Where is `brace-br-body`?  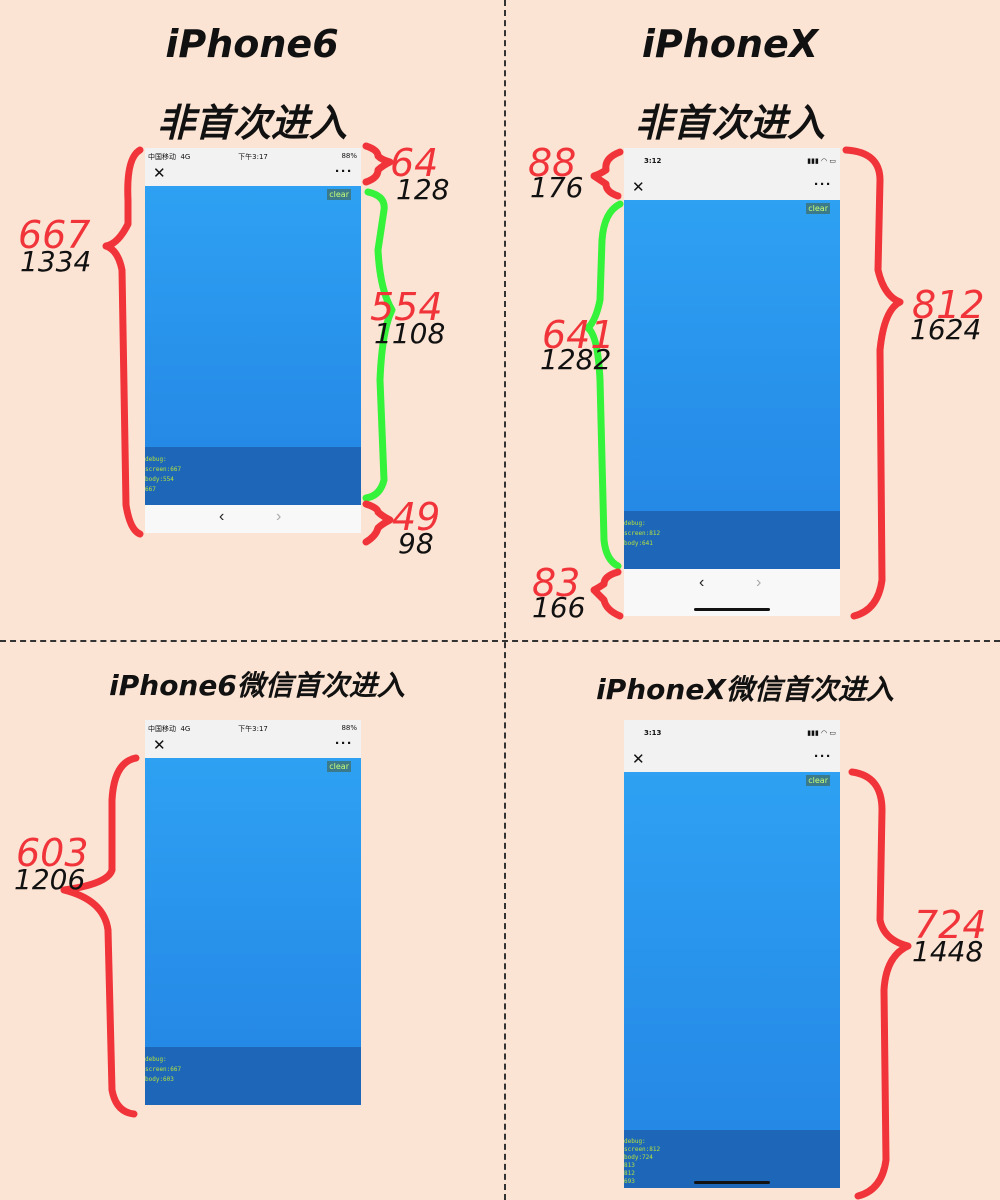
brace-br-body is located at coordinates (880, 984).